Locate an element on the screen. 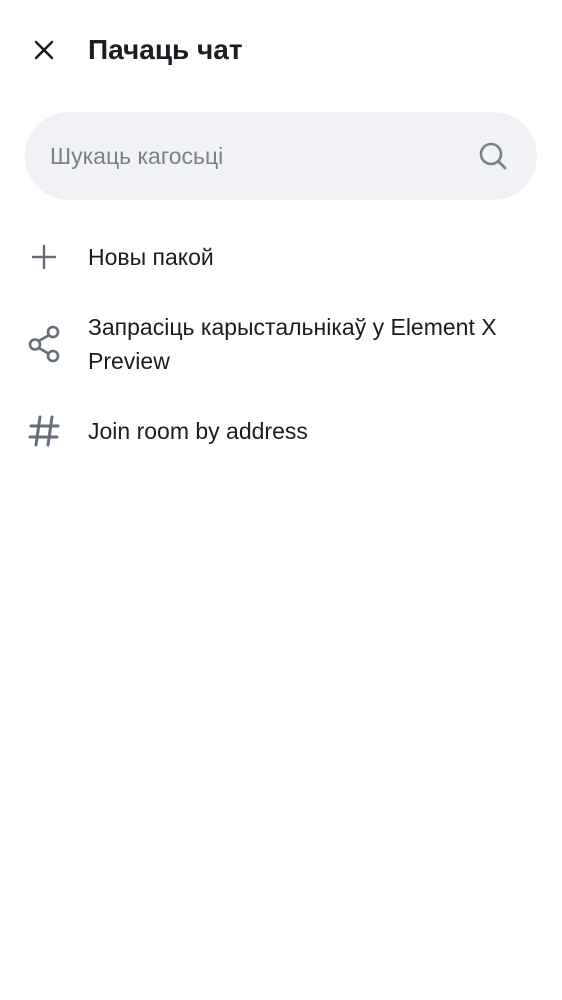 The width and height of the screenshot is (562, 1000). search-bar is located at coordinates (281, 156).